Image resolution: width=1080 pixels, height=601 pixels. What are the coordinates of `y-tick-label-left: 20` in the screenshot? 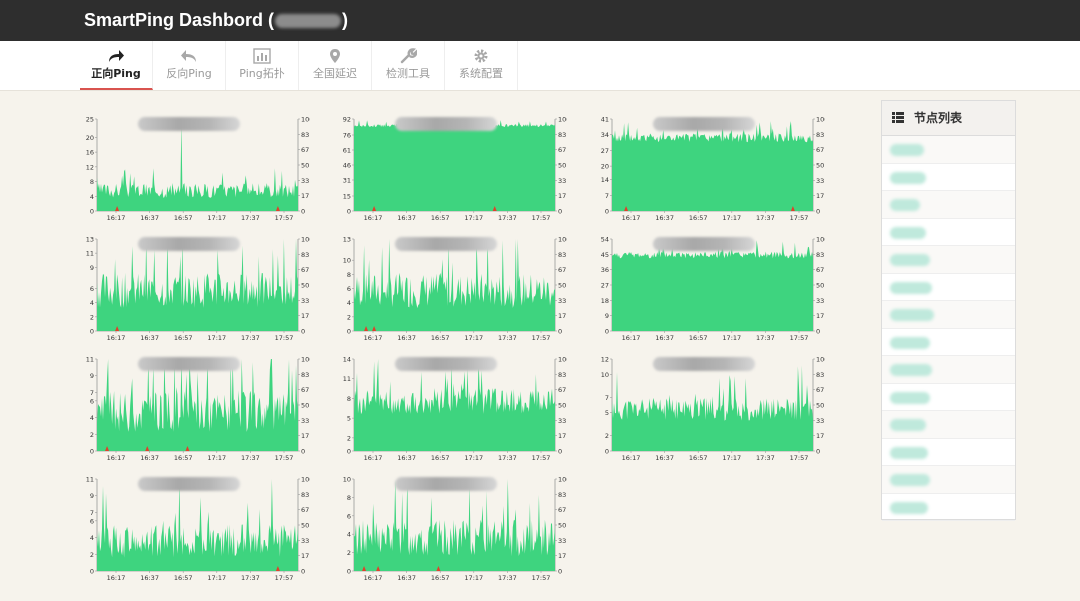 It's located at (90, 138).